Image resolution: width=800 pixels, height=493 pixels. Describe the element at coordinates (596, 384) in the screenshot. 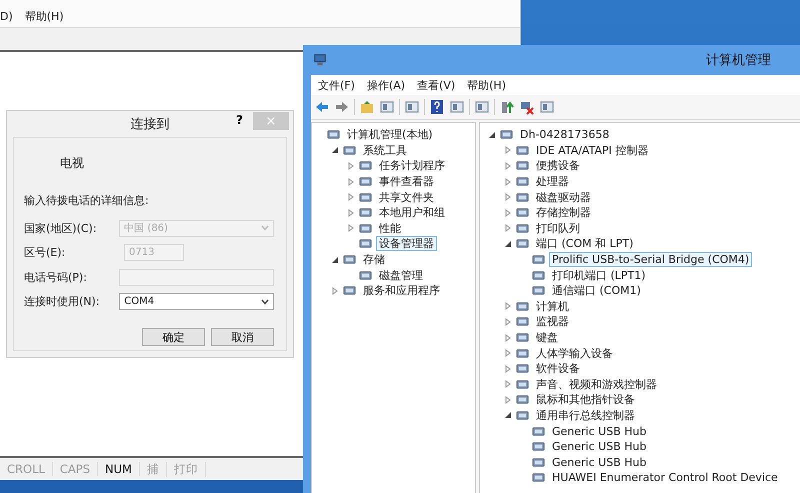

I see `tree-item: 声音、视频和游戏控制器` at that location.